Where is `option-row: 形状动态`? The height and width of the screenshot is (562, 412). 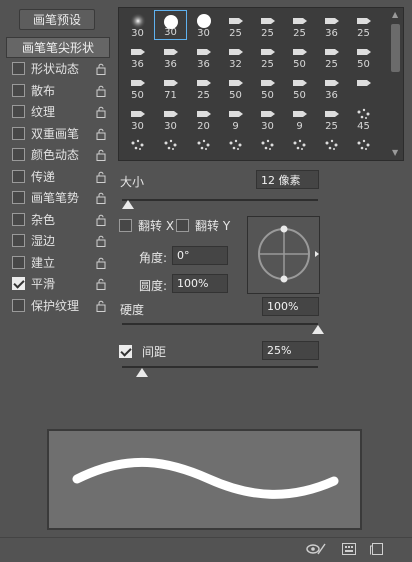
option-row: 形状动态 is located at coordinates (58, 69).